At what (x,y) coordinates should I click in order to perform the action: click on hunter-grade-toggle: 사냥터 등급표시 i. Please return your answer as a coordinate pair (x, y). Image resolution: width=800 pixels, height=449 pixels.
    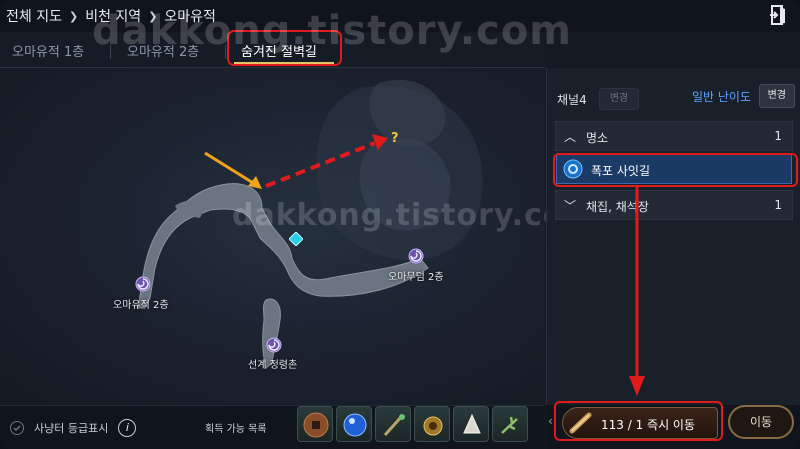
    Looking at the image, I should click on (73, 428).